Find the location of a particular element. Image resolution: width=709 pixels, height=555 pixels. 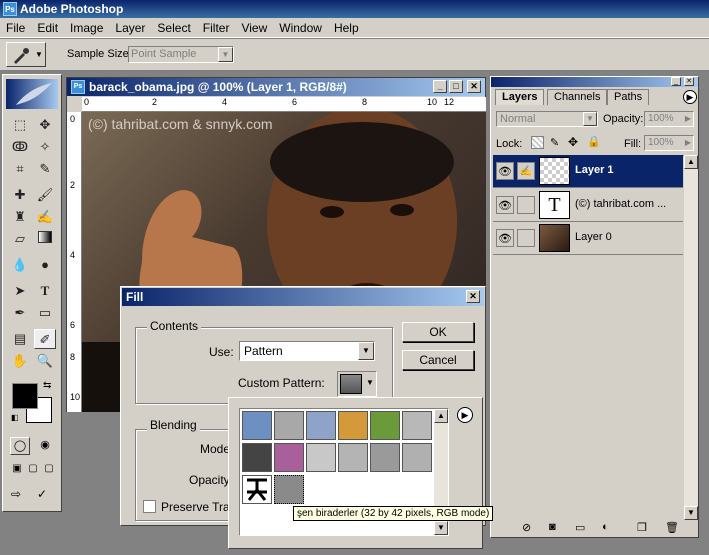

palette-menu-icon: ▶ is located at coordinates (690, 97).